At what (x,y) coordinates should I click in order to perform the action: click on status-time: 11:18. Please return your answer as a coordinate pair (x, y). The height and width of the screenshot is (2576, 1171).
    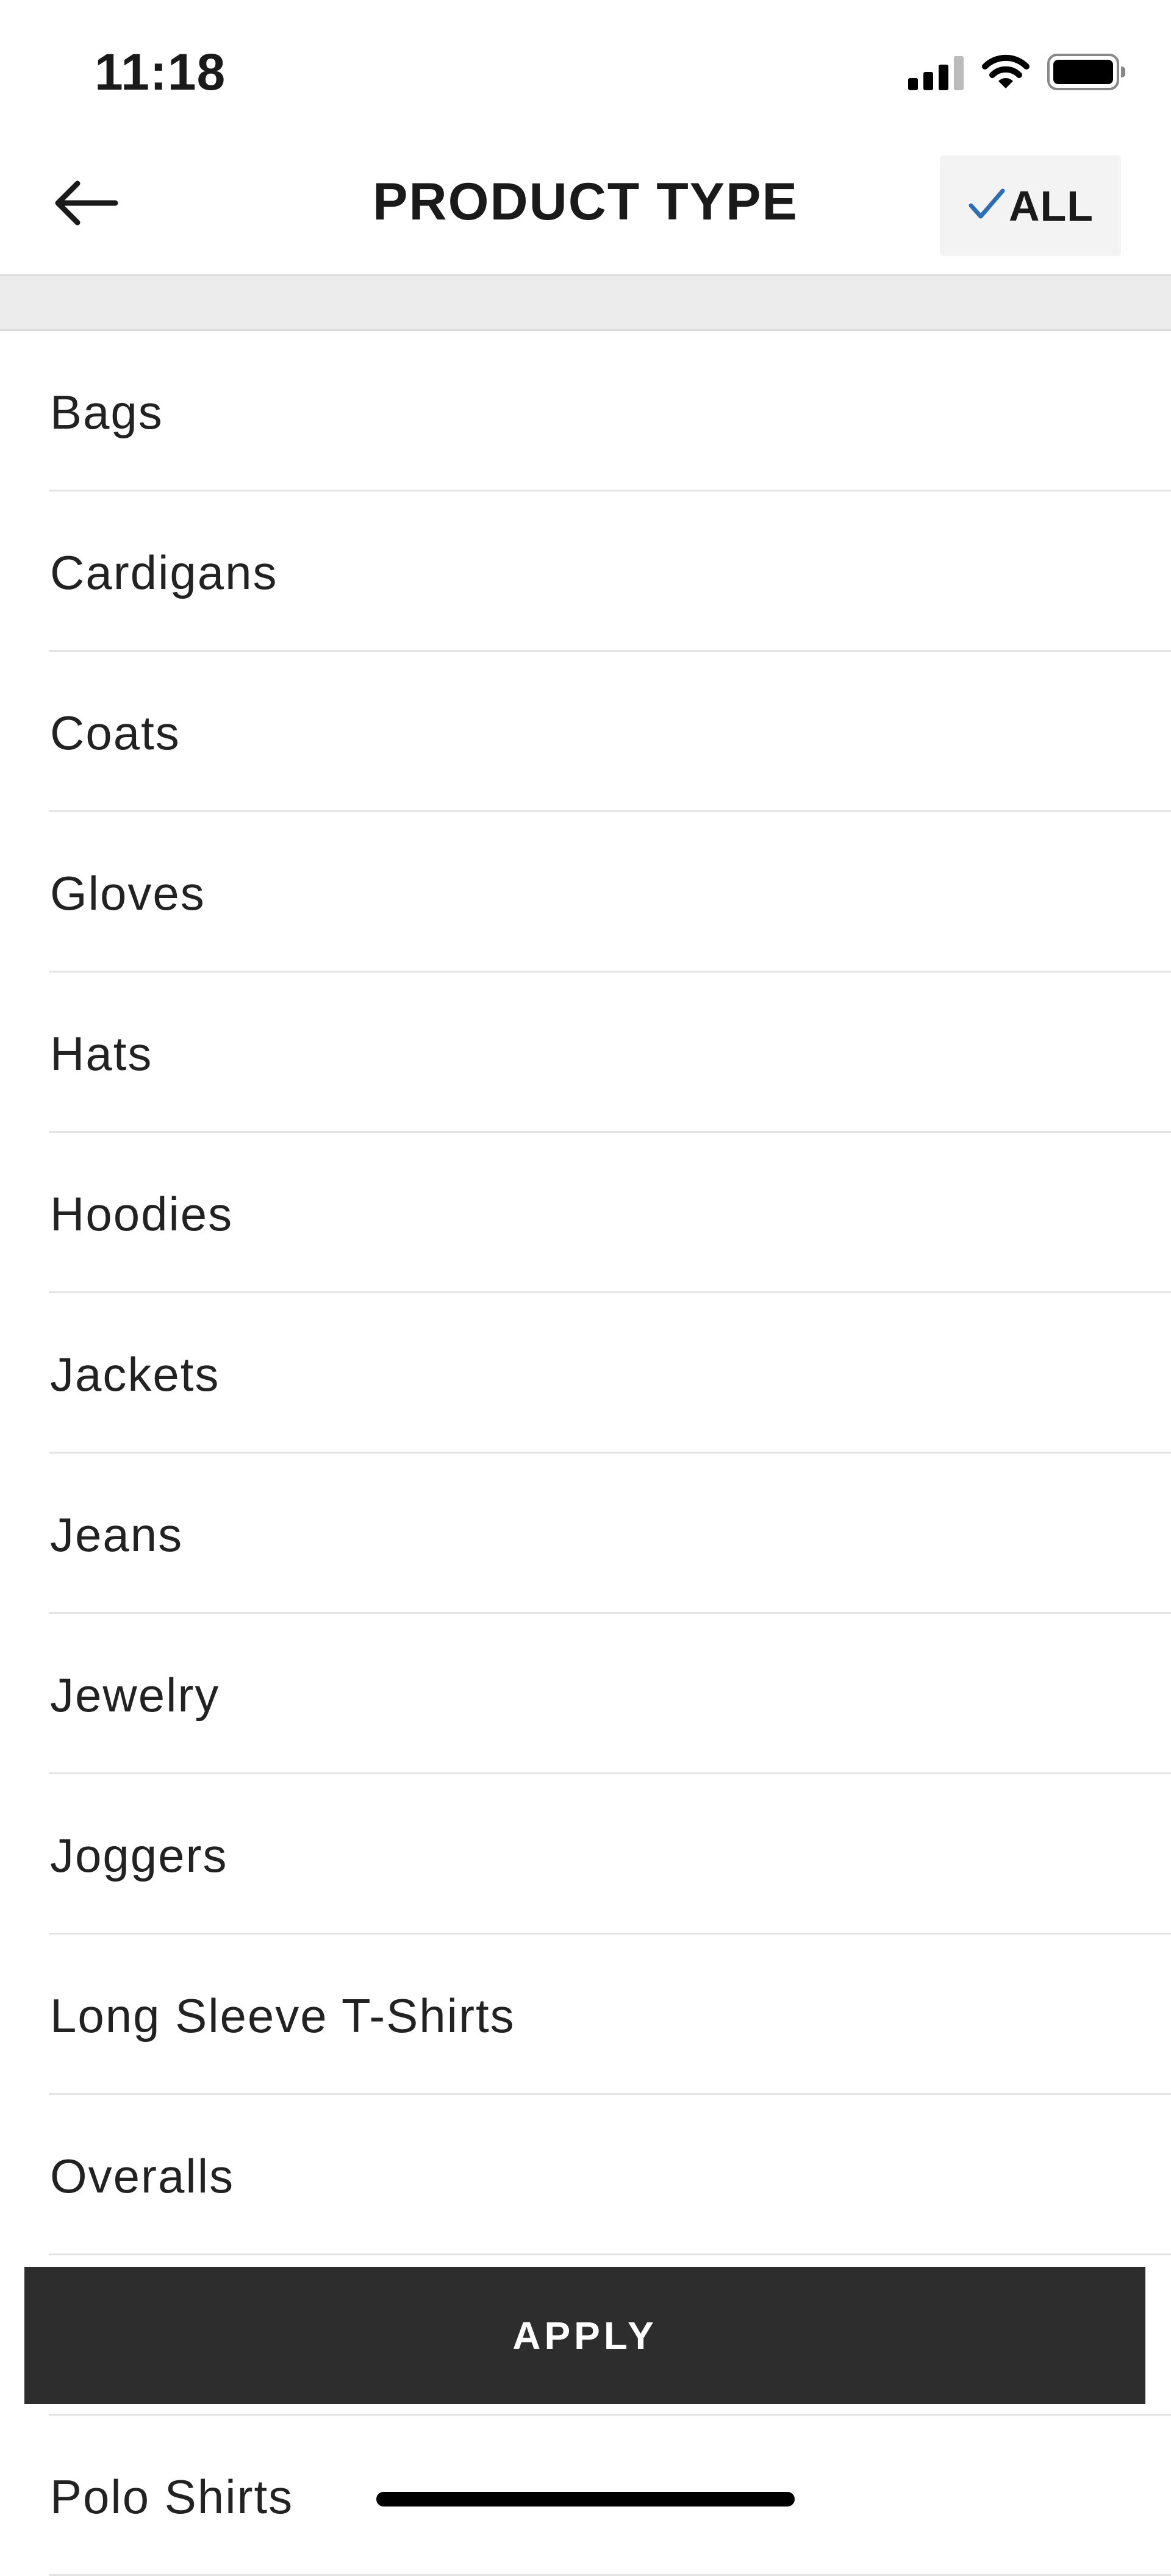
    Looking at the image, I should click on (160, 72).